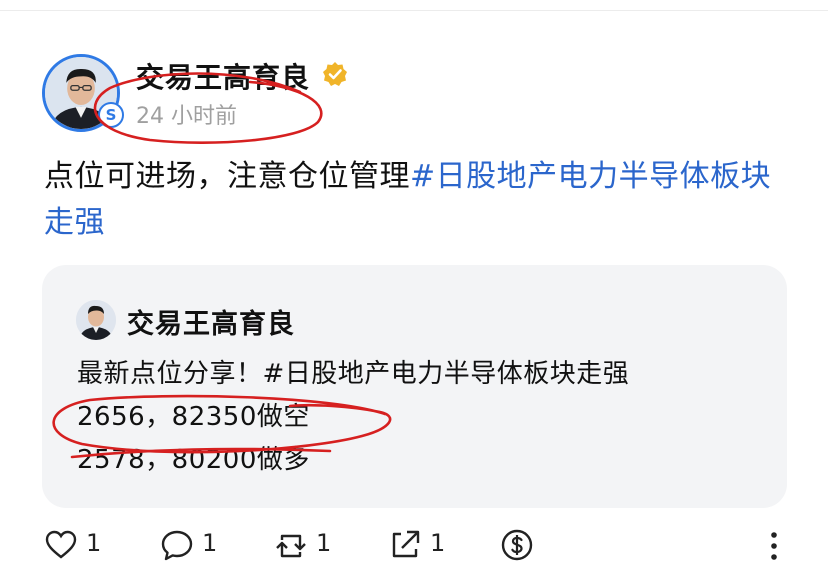 The height and width of the screenshot is (562, 828). I want to click on quoted-author-avatar, so click(96, 320).